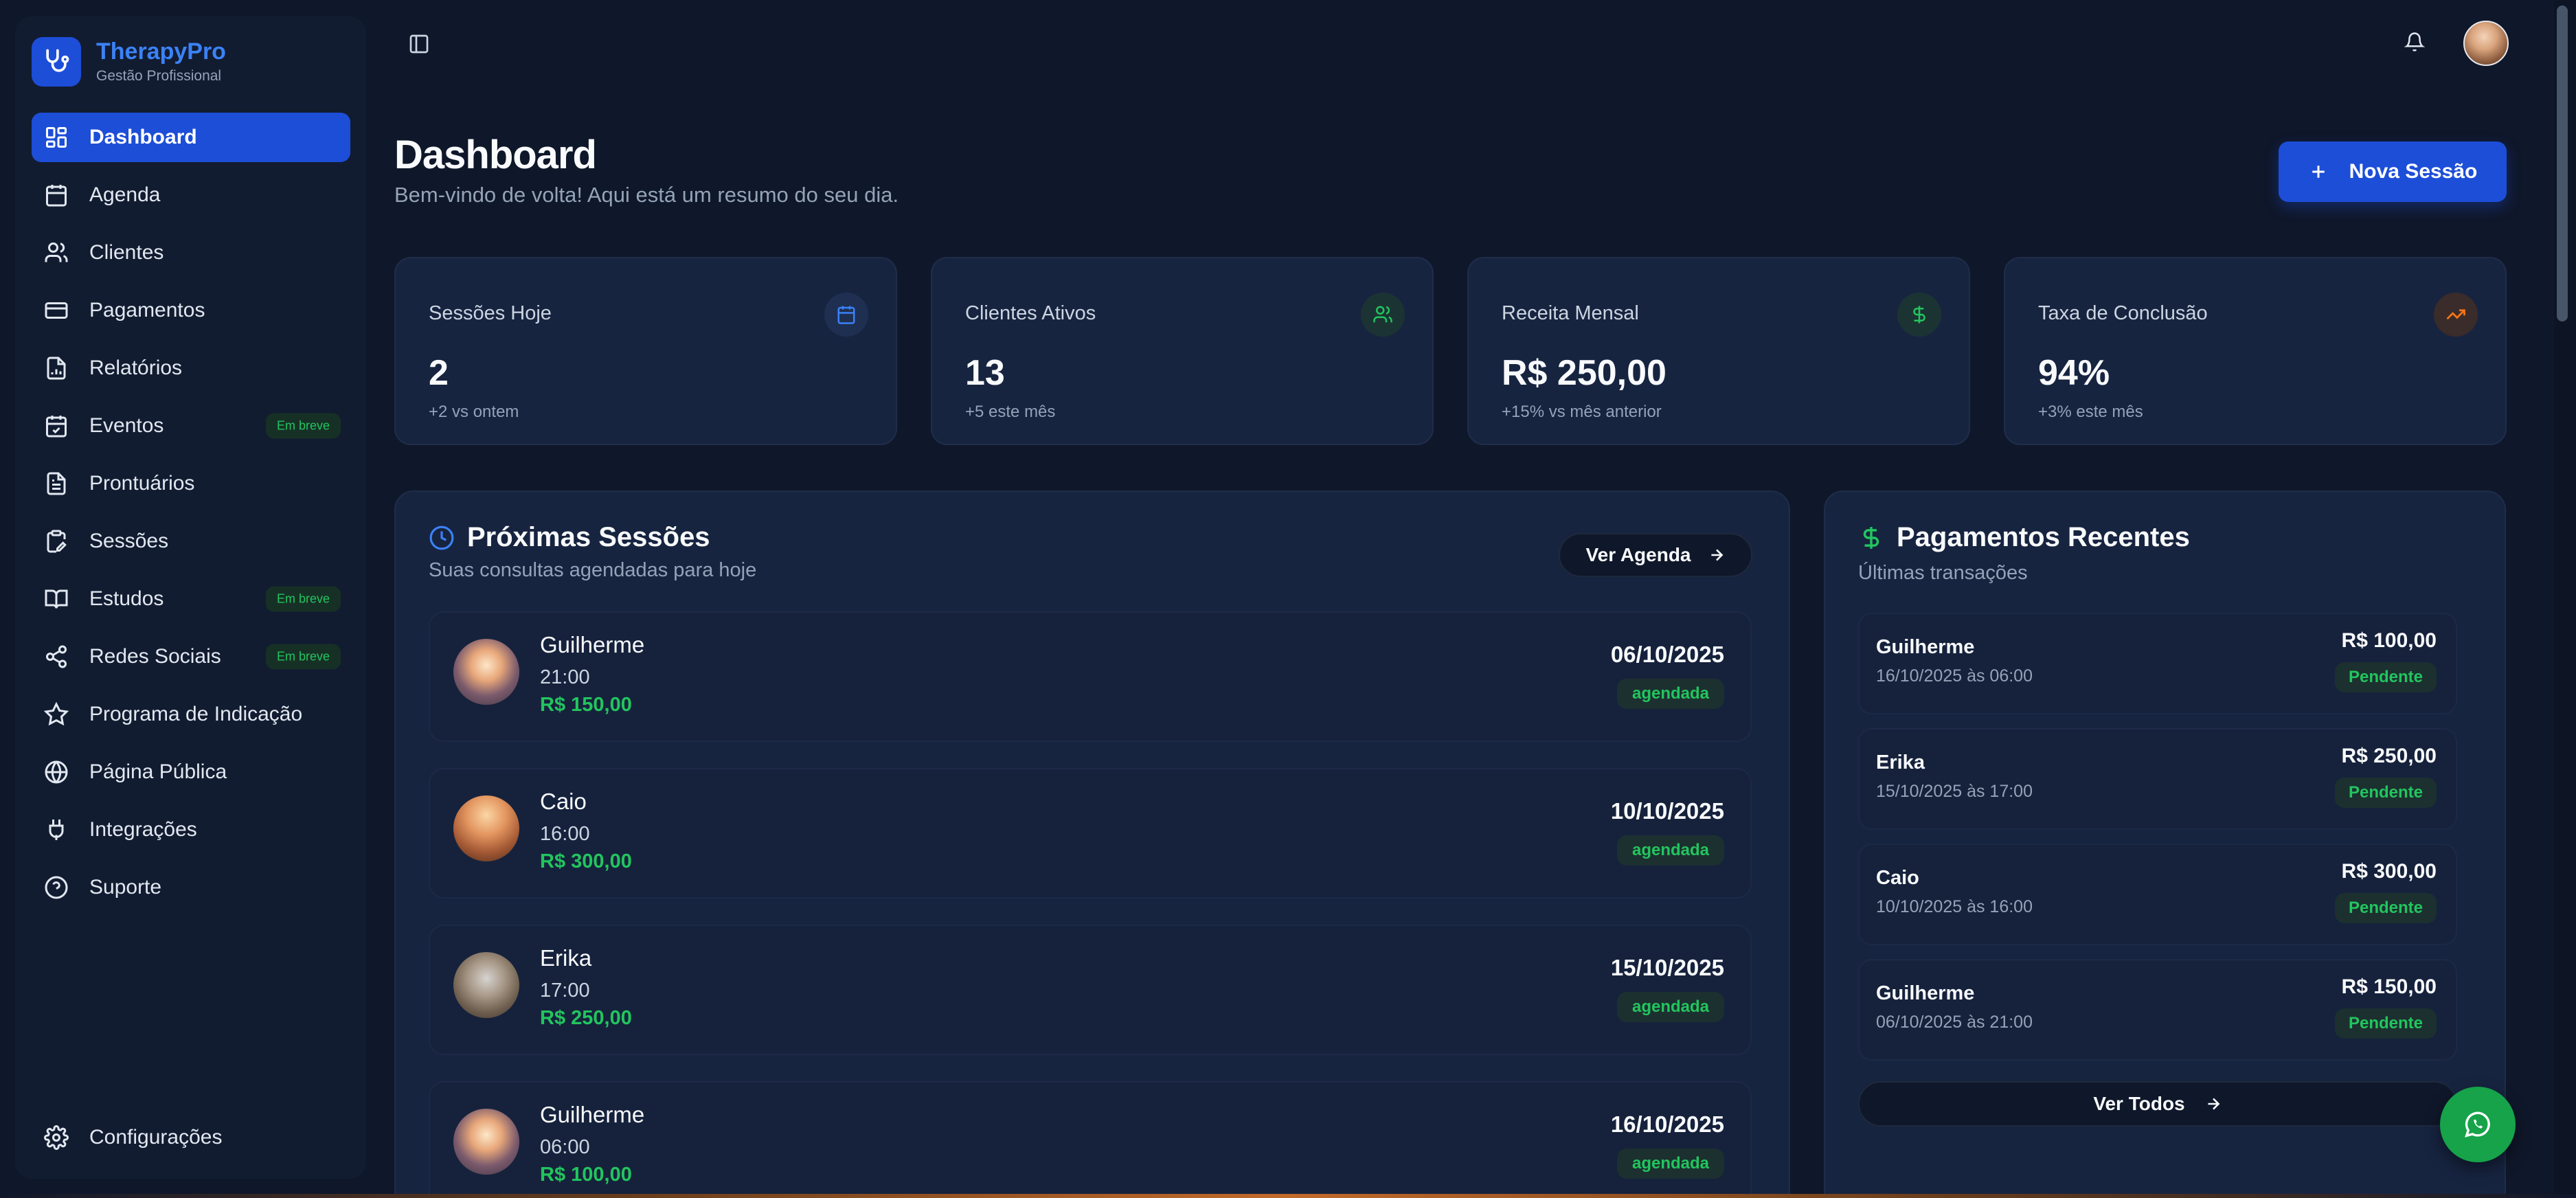 The width and height of the screenshot is (2576, 1198). I want to click on session-date: 06/10/2025, so click(1667, 654).